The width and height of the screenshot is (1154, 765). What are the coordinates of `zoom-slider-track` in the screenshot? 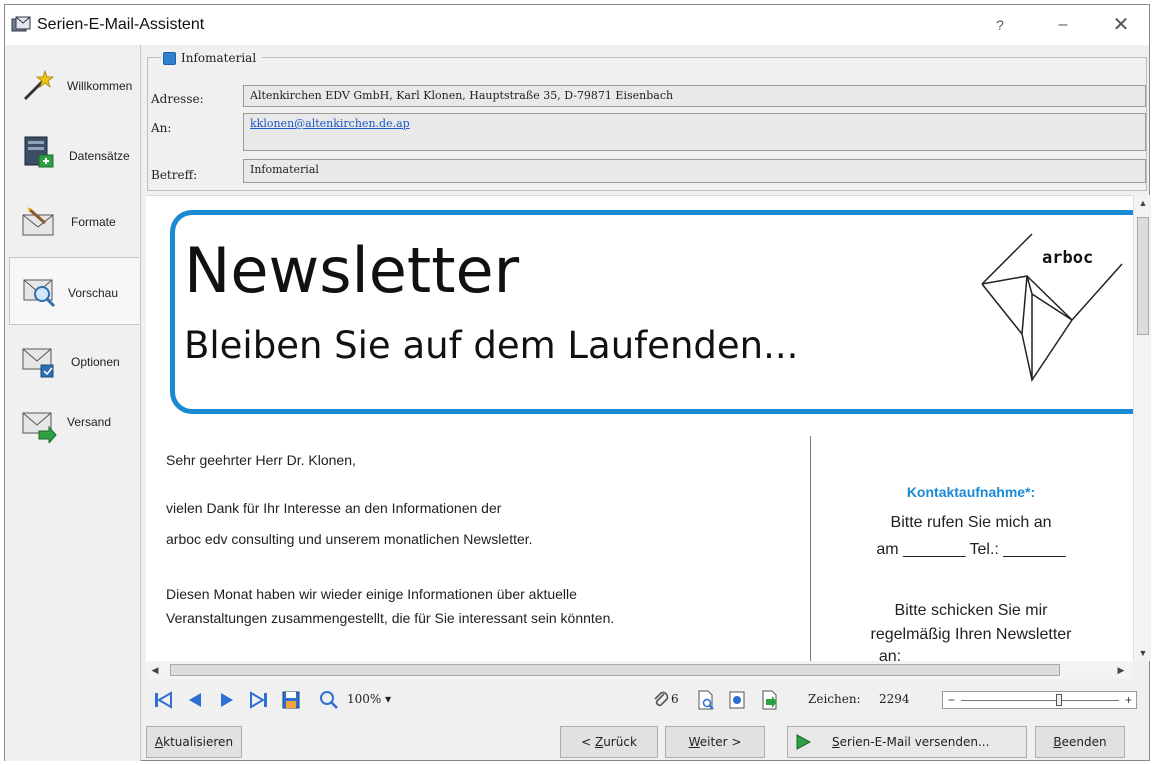 It's located at (1040, 700).